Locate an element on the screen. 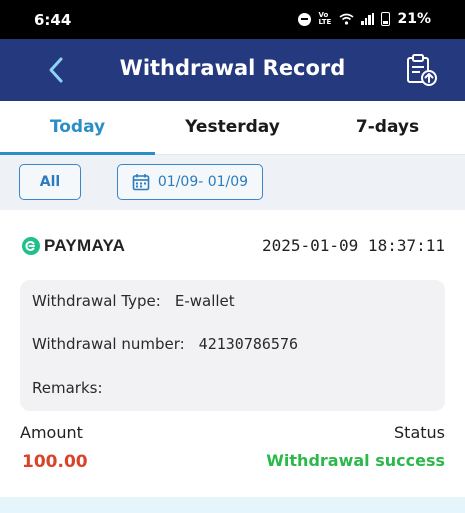 The width and height of the screenshot is (465, 513). battery-icon is located at coordinates (386, 19).